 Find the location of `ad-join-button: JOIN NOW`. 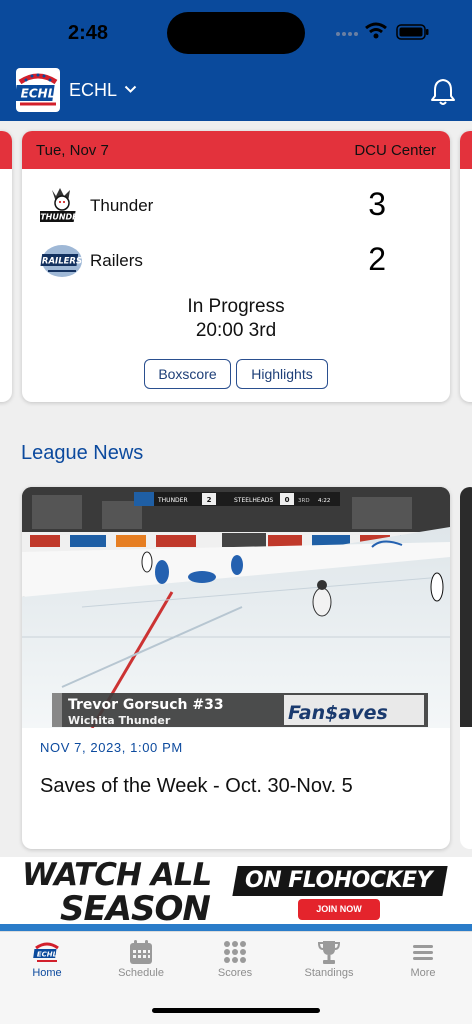

ad-join-button: JOIN NOW is located at coordinates (339, 909).